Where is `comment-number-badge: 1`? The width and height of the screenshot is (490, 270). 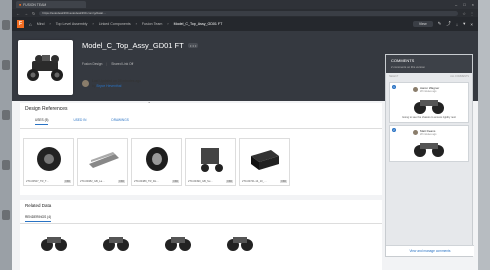 comment-number-badge: 1 is located at coordinates (394, 87).